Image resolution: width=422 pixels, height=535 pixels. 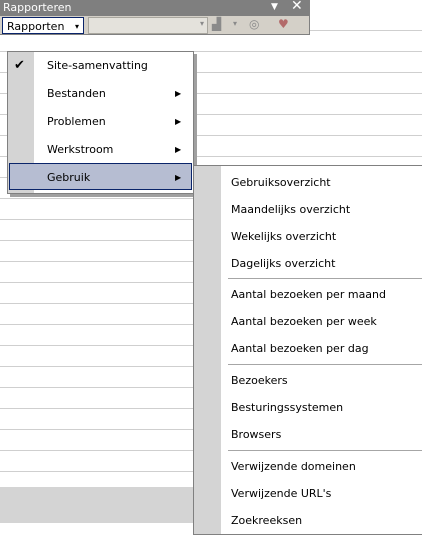 I want to click on globe-icon: ◎, so click(x=254, y=25).